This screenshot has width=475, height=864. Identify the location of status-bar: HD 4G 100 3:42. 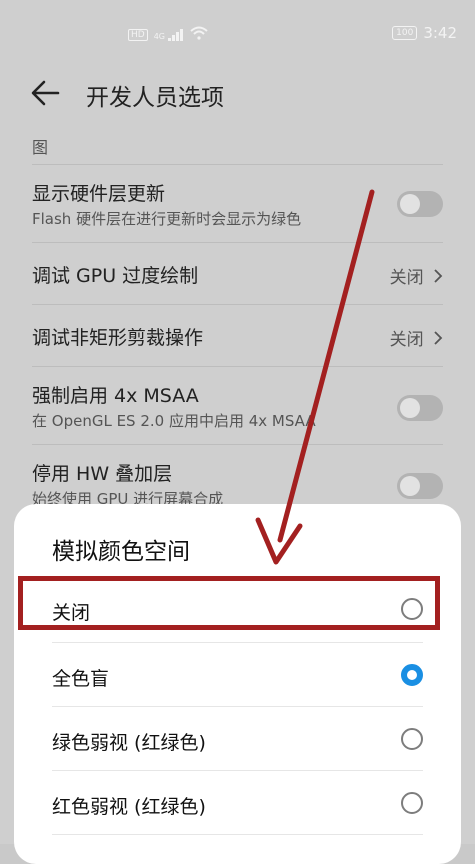
(237, 35).